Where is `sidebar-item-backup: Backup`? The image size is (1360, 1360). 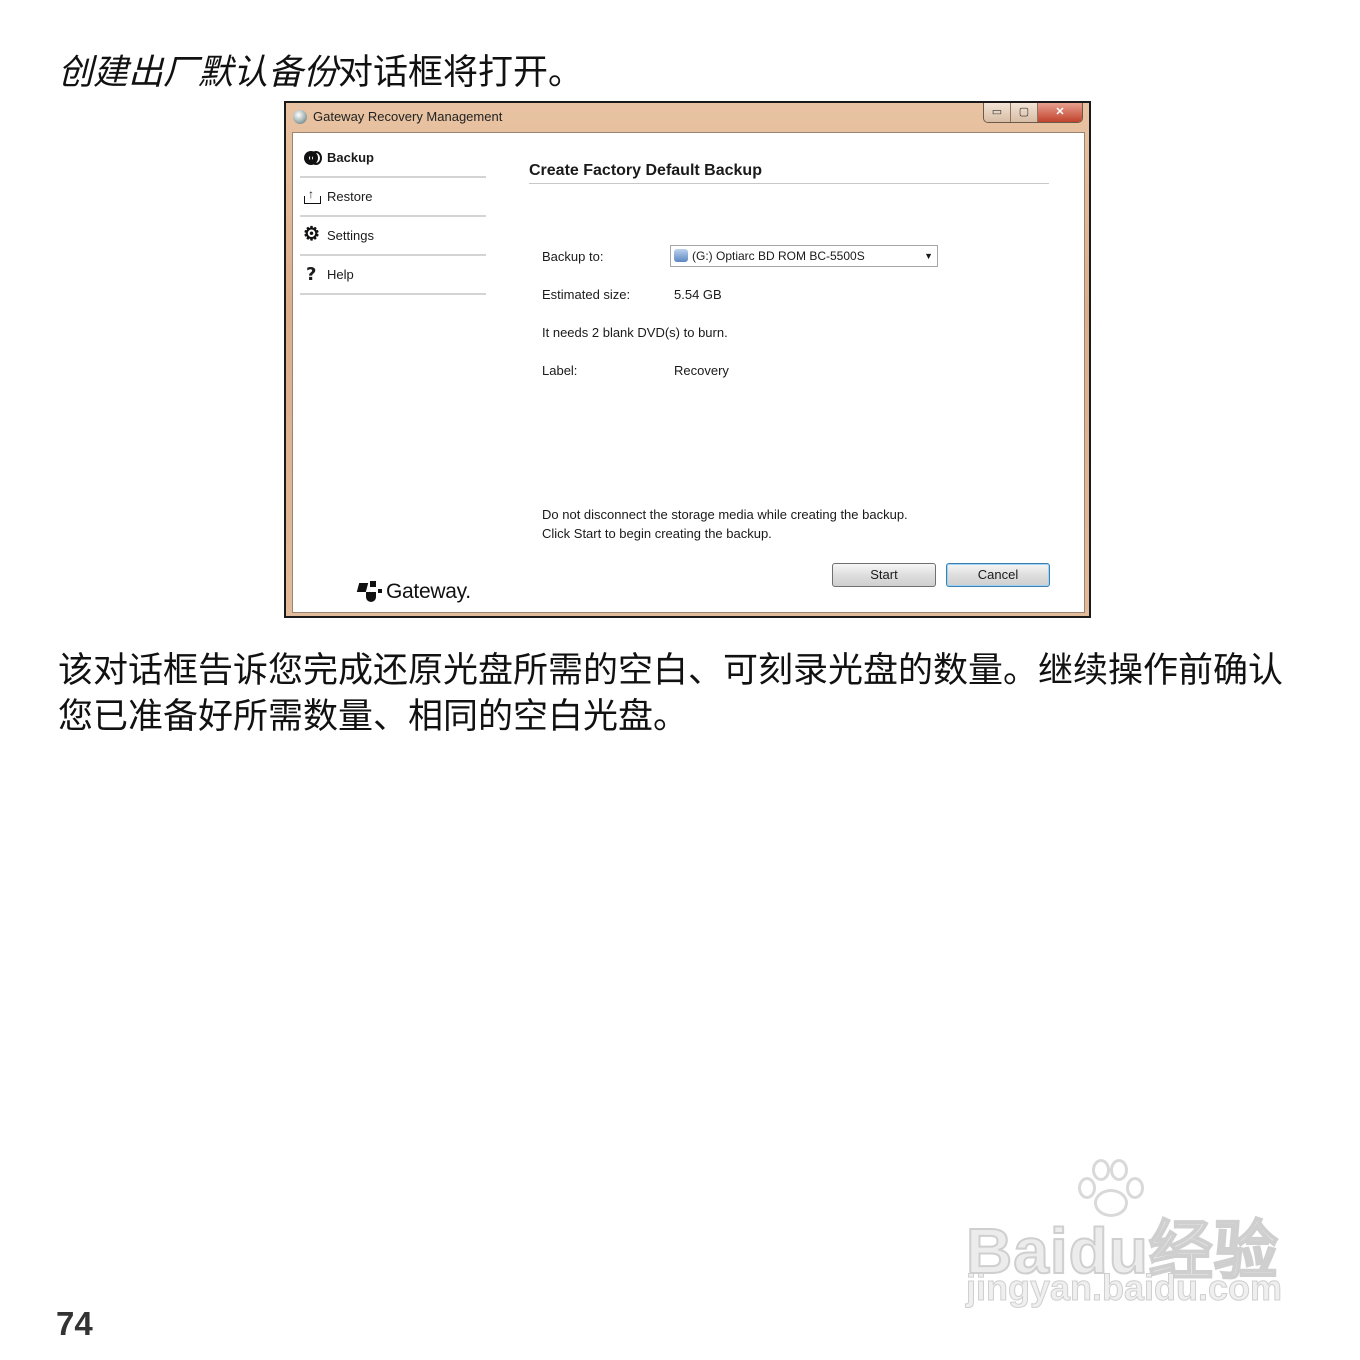 sidebar-item-backup: Backup is located at coordinates (393, 158).